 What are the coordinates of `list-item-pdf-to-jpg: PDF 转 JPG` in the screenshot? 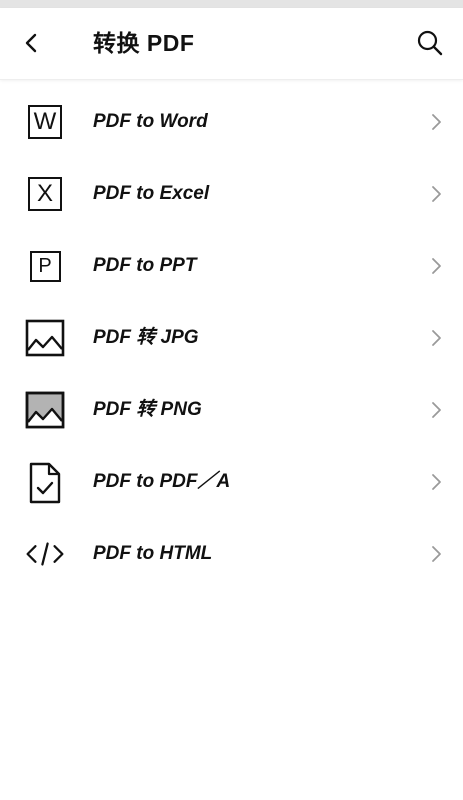 It's located at (231, 338).